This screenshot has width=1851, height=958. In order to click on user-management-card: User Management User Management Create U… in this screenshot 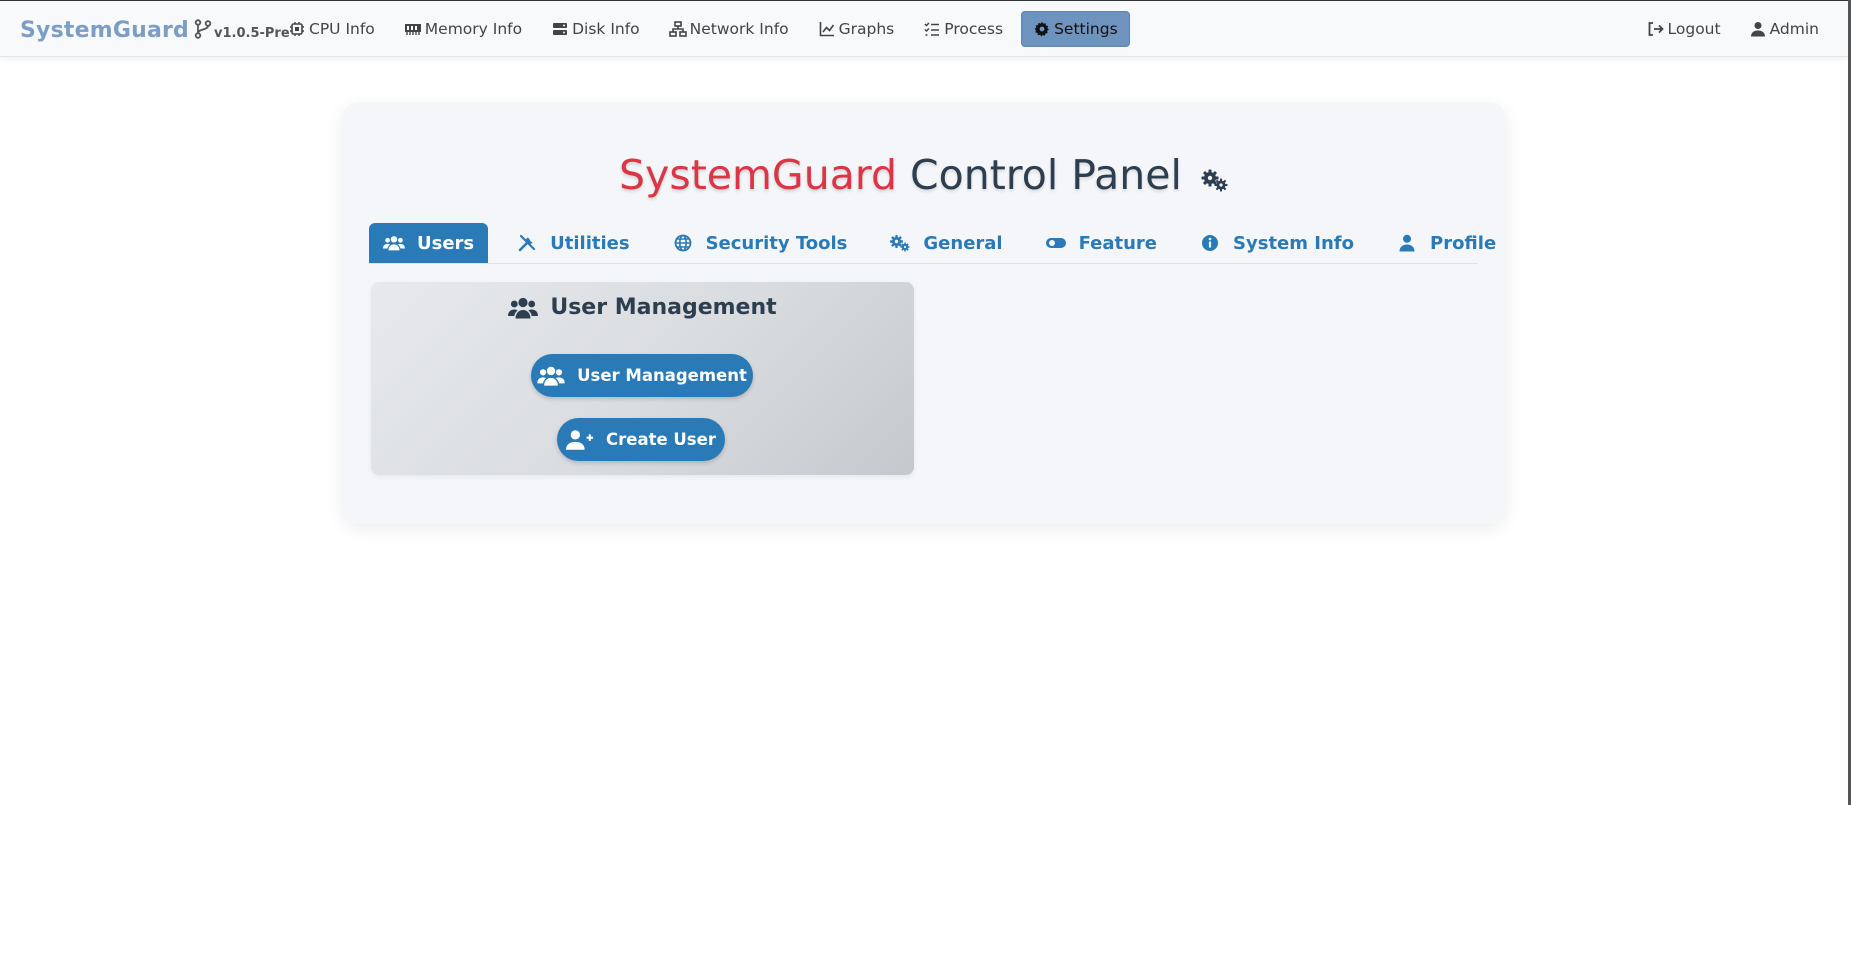, I will do `click(642, 378)`.